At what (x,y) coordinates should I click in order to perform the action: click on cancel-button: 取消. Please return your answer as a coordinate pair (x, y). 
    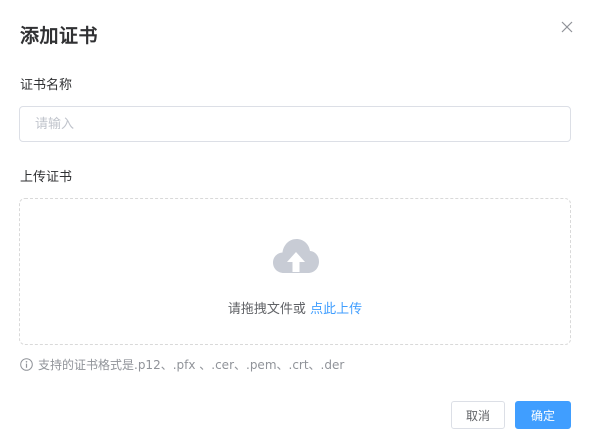
    Looking at the image, I should click on (478, 415).